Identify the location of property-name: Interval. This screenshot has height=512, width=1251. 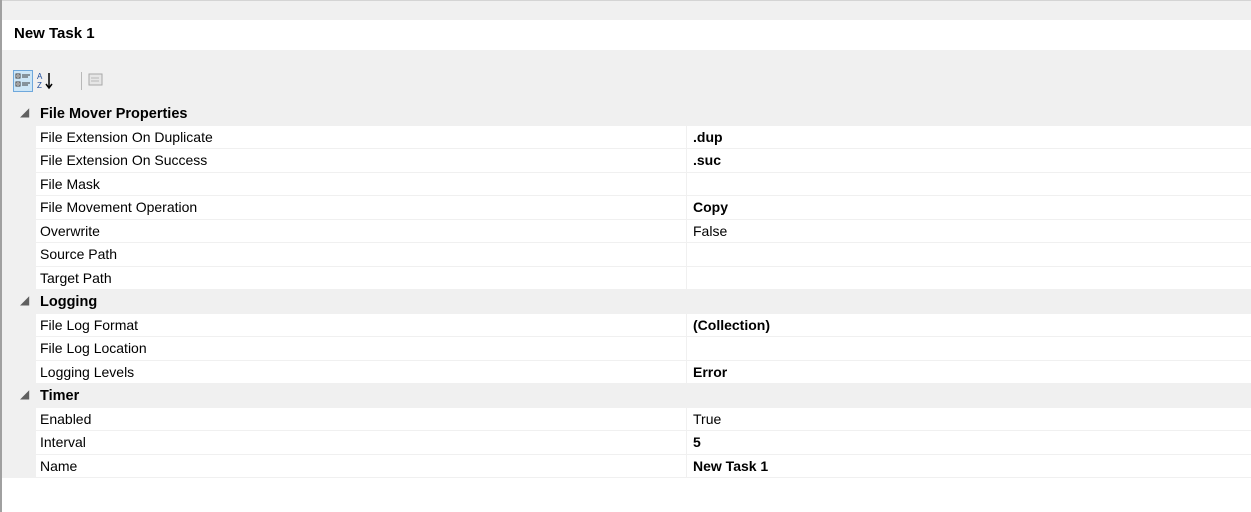
(361, 442).